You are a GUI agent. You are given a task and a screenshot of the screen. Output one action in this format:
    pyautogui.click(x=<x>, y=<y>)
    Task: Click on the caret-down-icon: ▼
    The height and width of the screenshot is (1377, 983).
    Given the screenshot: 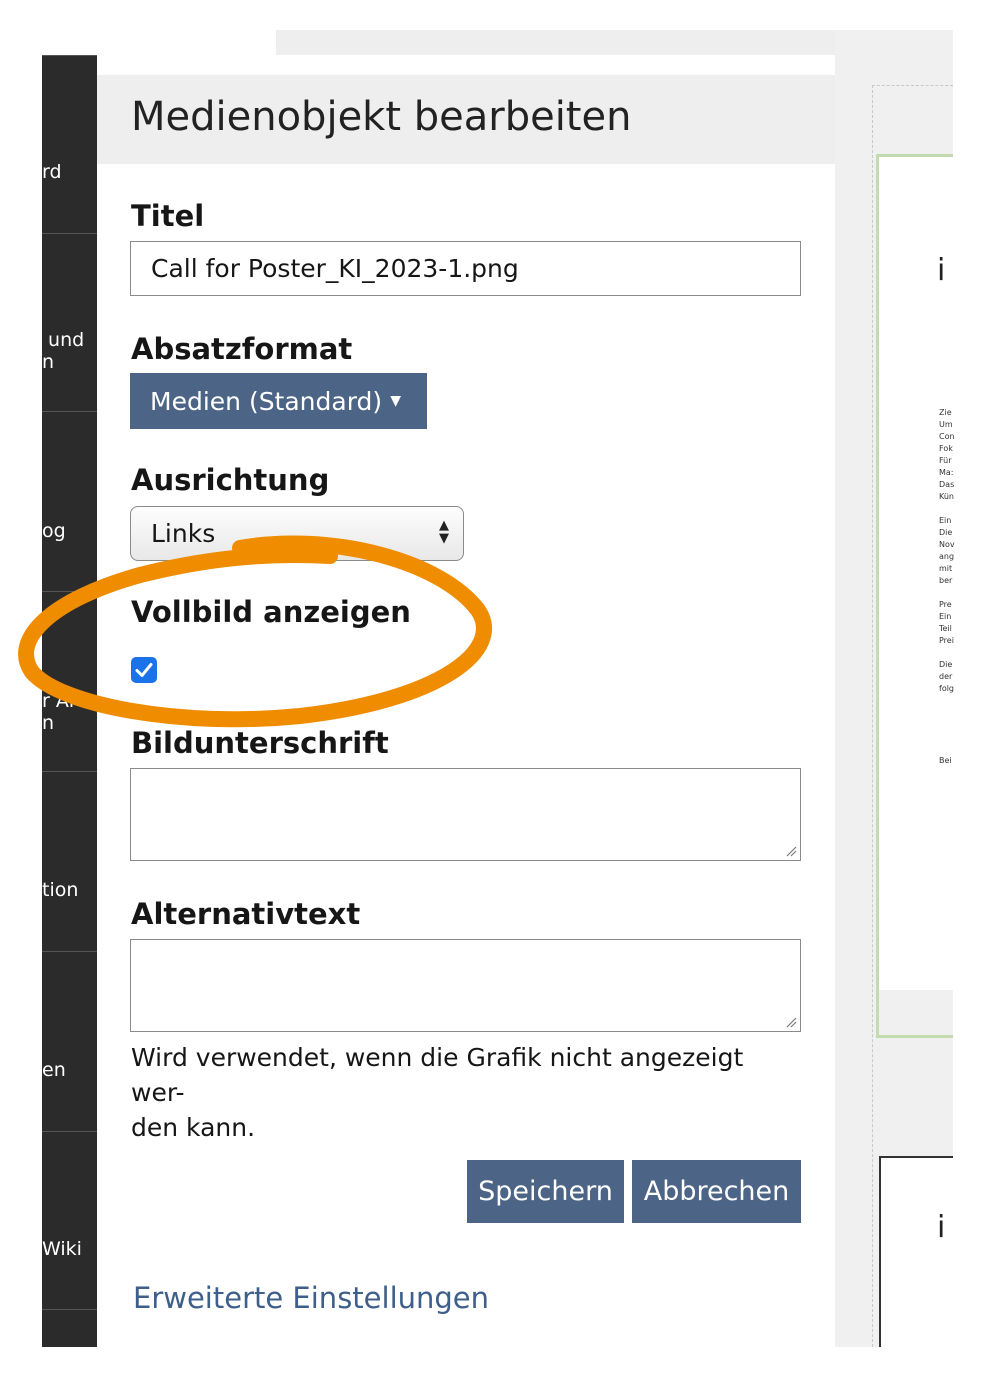 What is the action you would take?
    pyautogui.click(x=395, y=401)
    